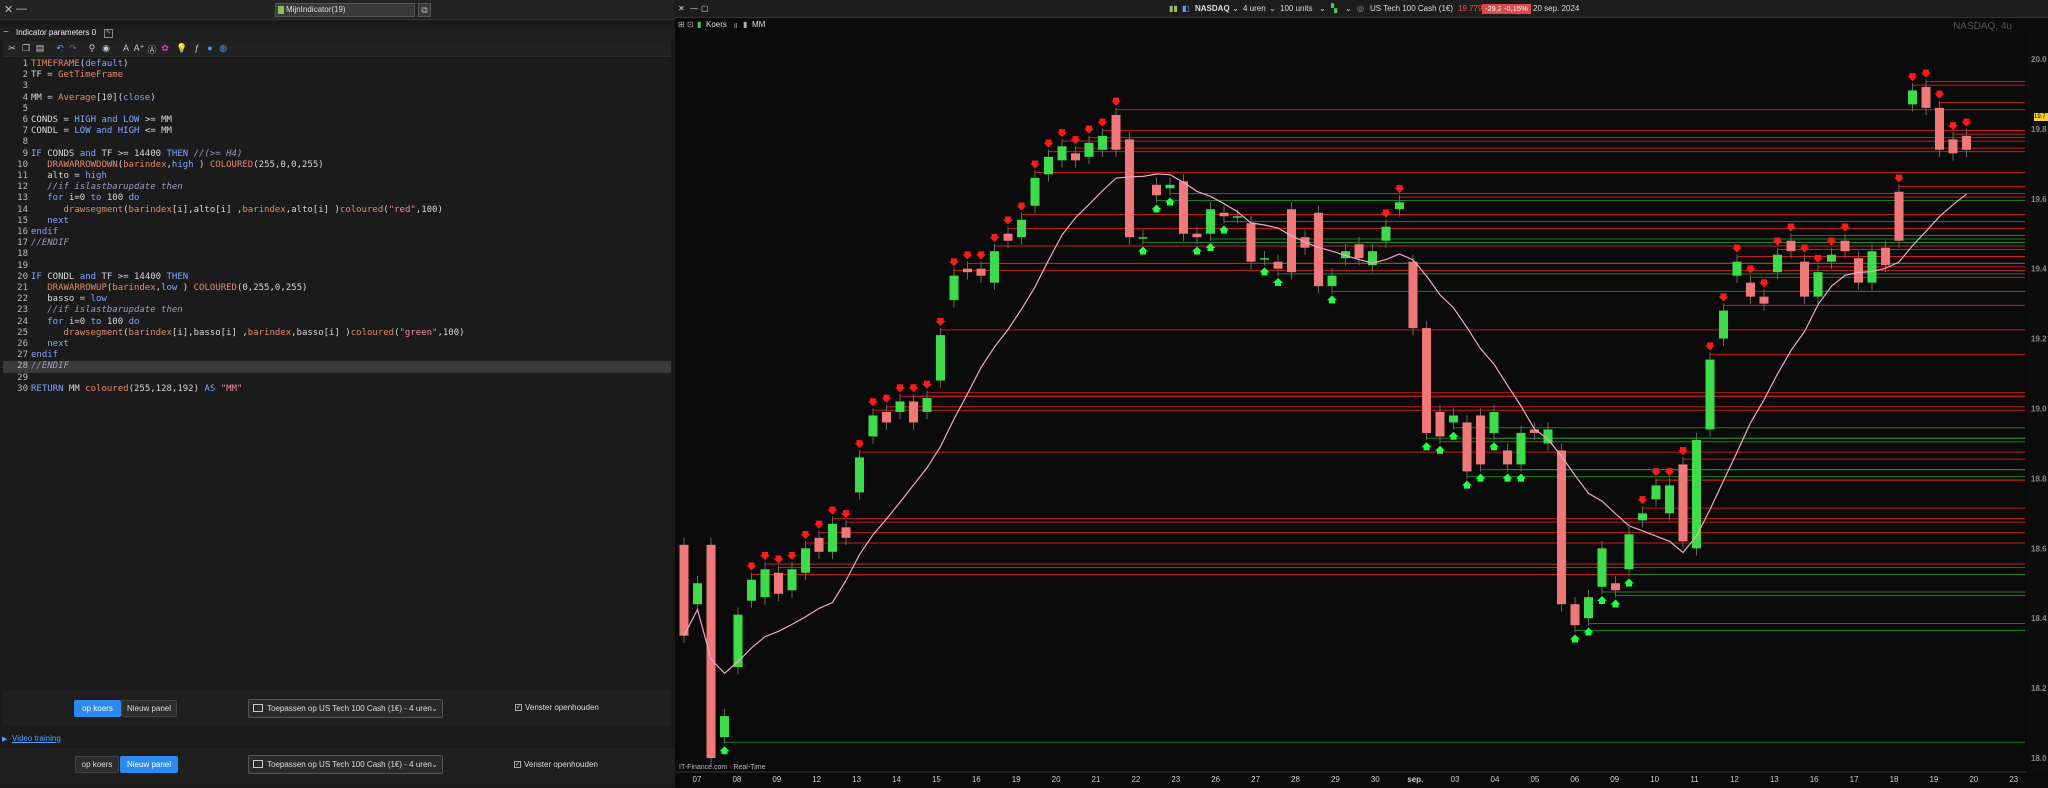  Describe the element at coordinates (106, 48) in the screenshot. I see `find-replace-icon: ◉` at that location.